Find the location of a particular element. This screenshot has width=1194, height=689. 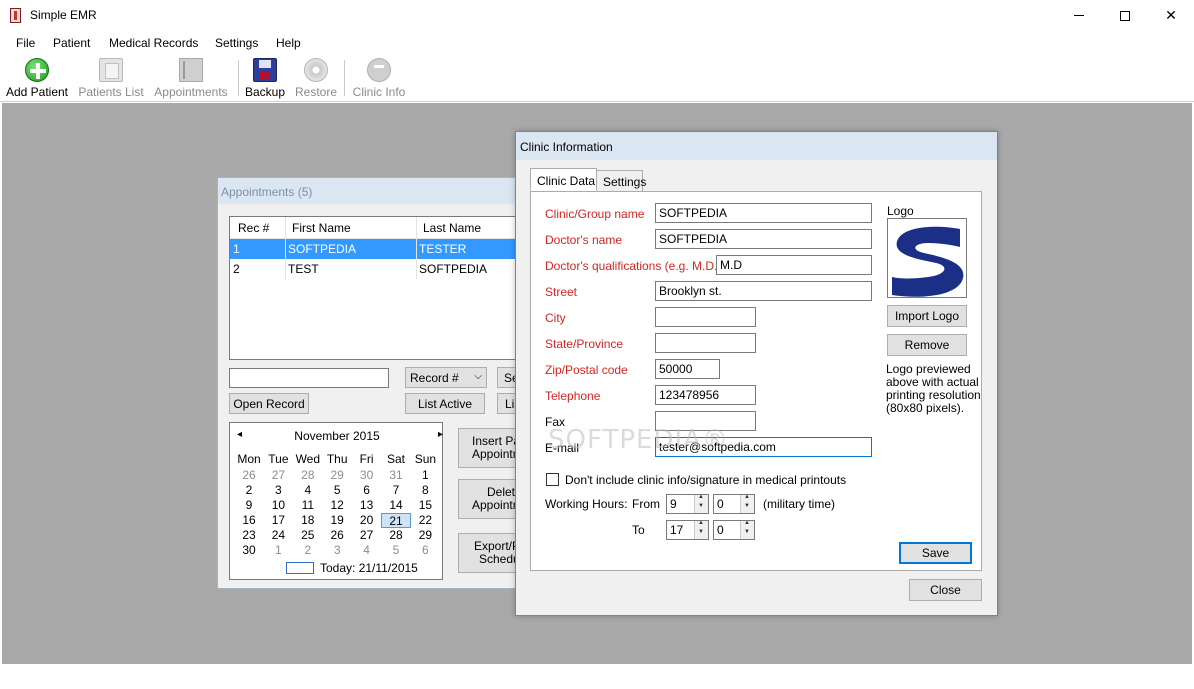

appointments-button: Appointments is located at coordinates (191, 78).